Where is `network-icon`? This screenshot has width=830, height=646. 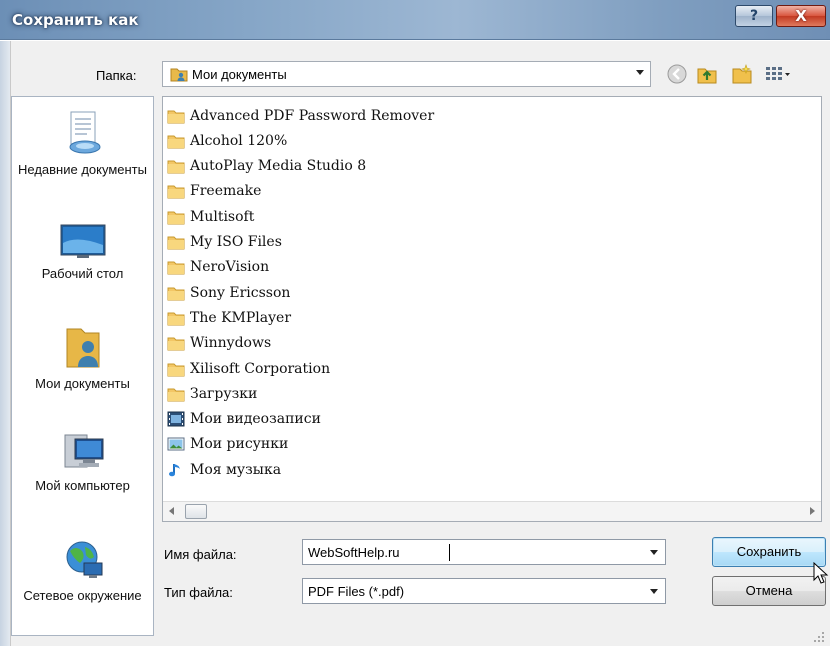
network-icon is located at coordinates (84, 559).